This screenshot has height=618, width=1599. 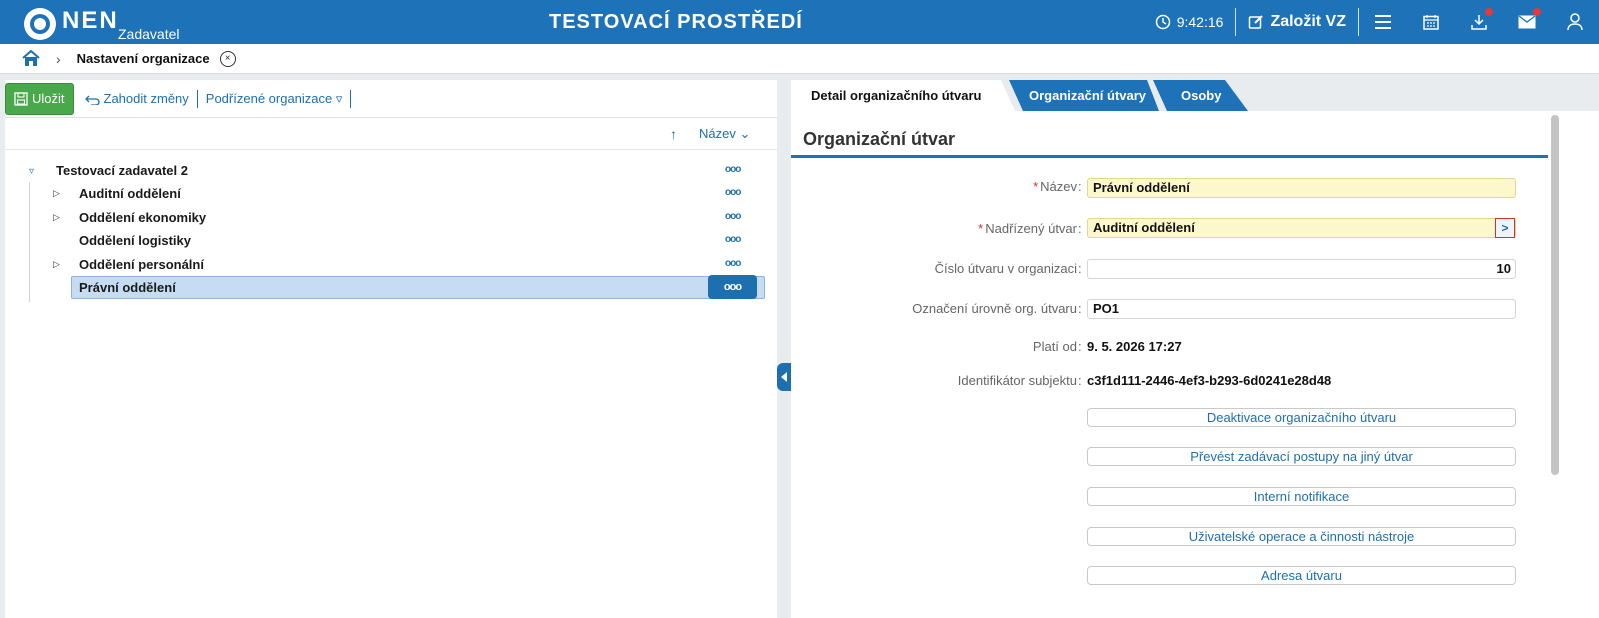 I want to click on session-clock: 9:42:16, so click(x=1189, y=22).